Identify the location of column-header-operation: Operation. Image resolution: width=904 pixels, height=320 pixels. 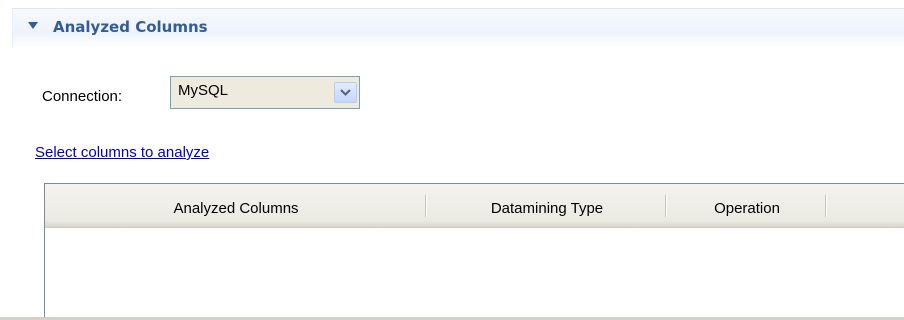
(747, 205).